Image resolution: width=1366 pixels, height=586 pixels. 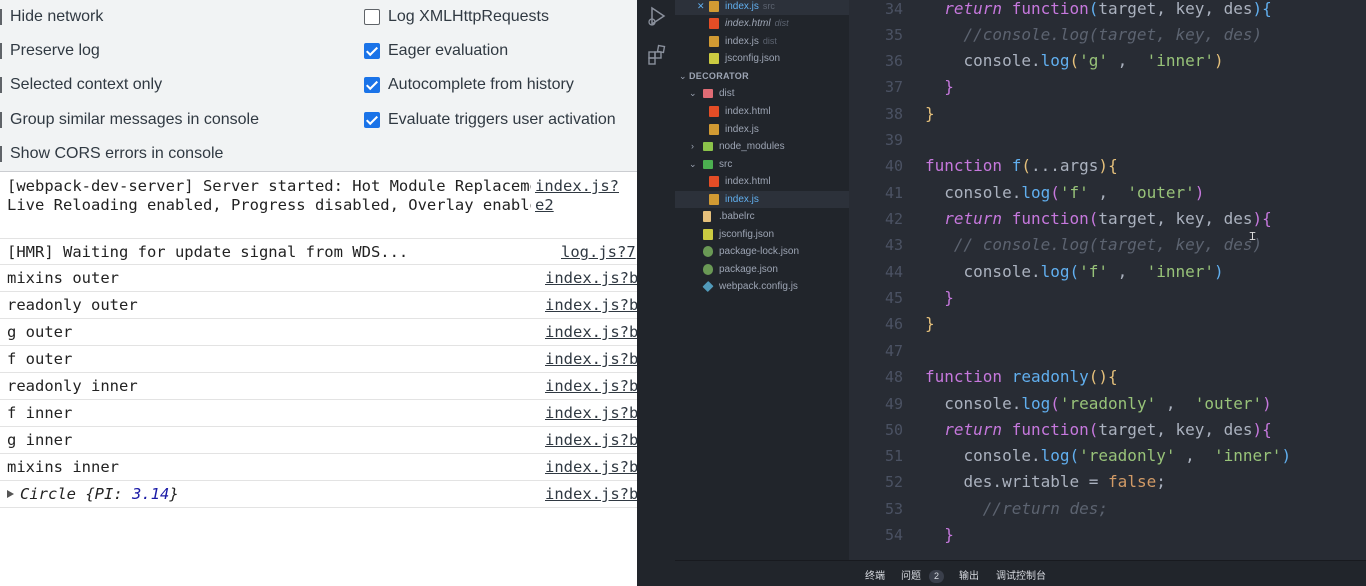 What do you see at coordinates (762, 76) in the screenshot?
I see `project-section-header: ⌄ DECORATOR` at bounding box center [762, 76].